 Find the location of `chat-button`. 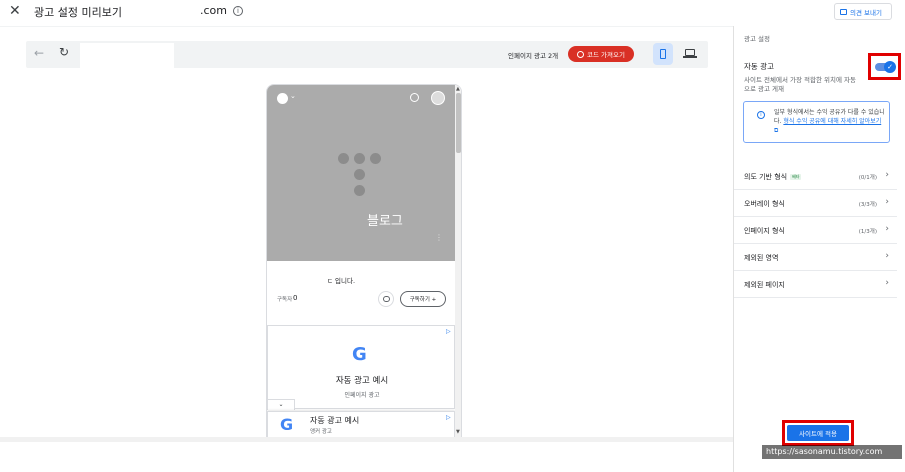

chat-button is located at coordinates (386, 299).